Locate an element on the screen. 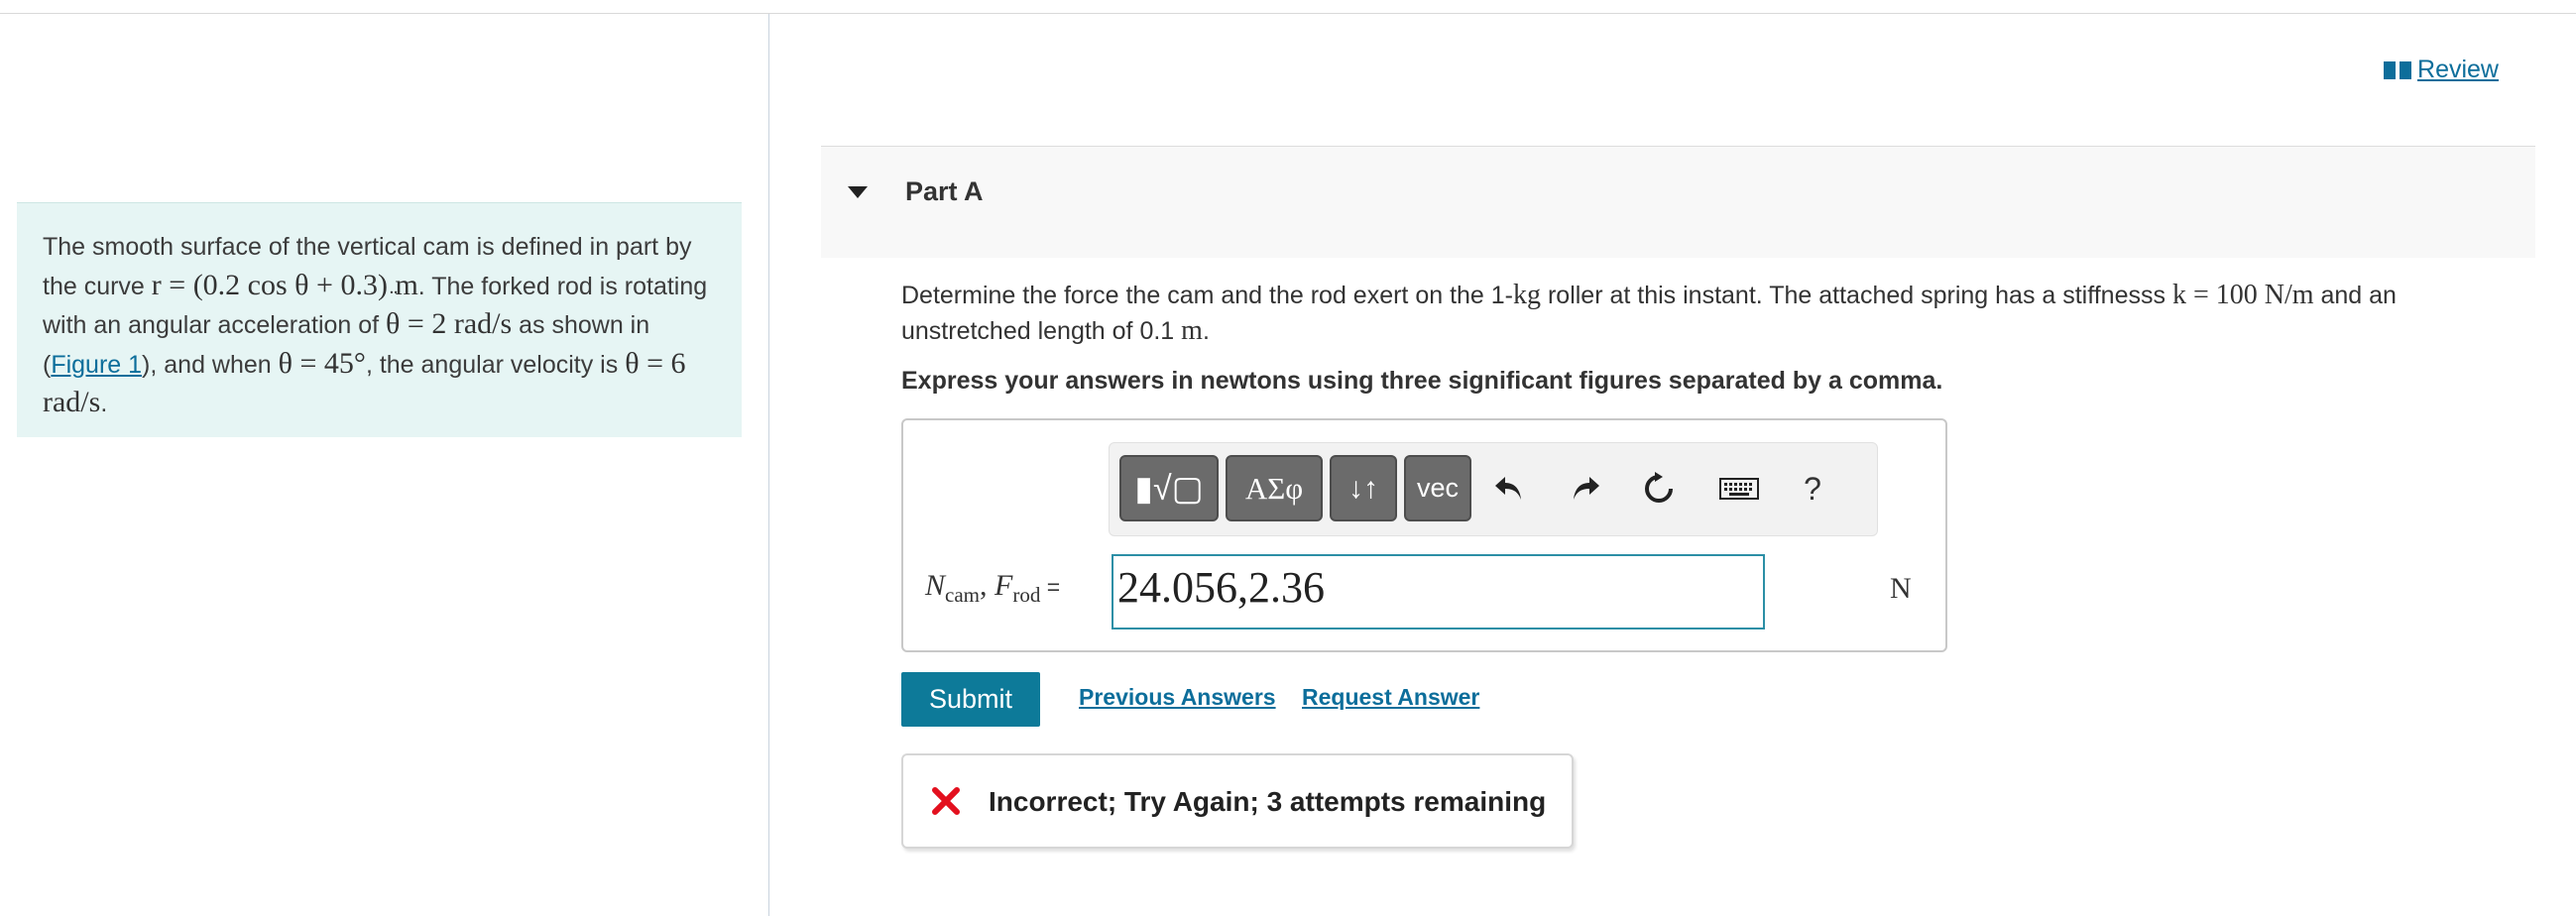 This screenshot has height=916, width=2576. top-rule is located at coordinates (1288, 13).